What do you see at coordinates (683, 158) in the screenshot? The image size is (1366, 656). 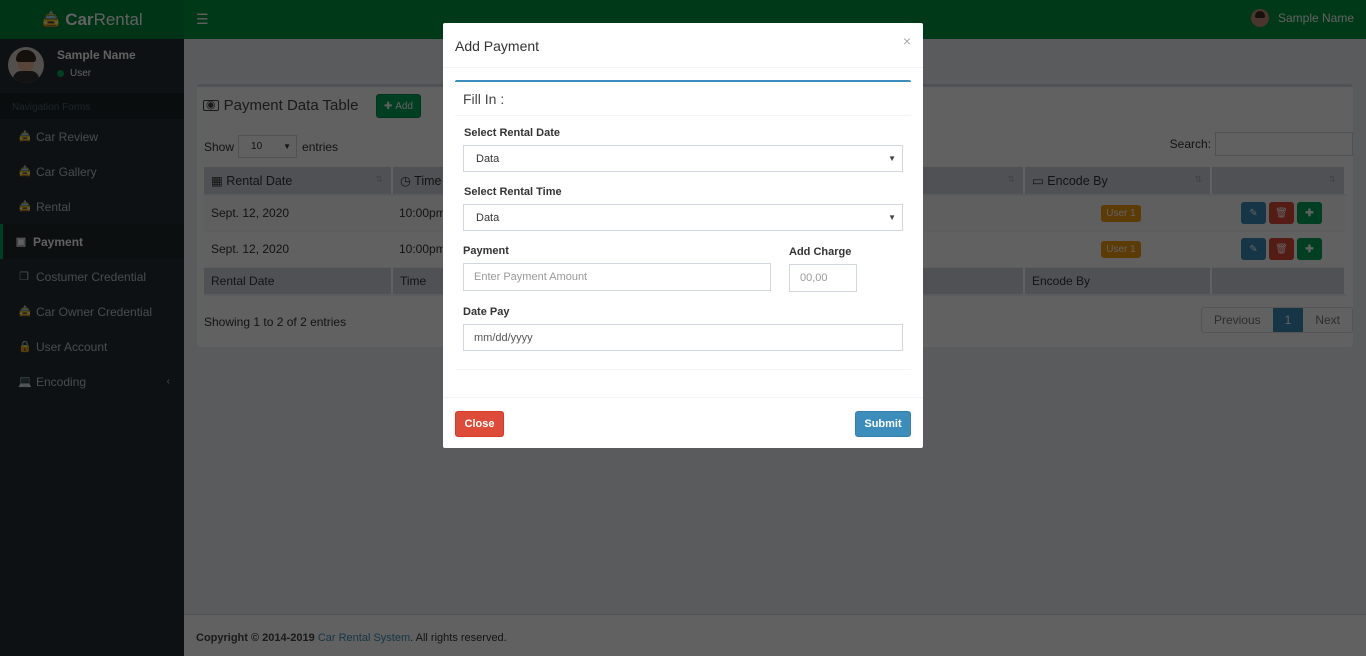 I see `rental-date-select: Data` at bounding box center [683, 158].